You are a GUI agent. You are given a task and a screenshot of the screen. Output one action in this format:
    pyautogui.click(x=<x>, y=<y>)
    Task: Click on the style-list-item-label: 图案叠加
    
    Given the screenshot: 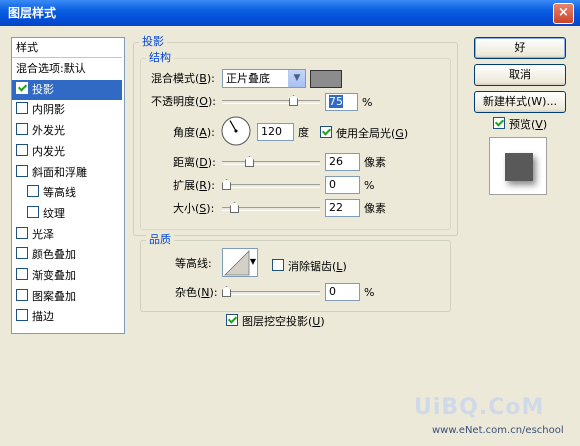 What is the action you would take?
    pyautogui.click(x=54, y=296)
    